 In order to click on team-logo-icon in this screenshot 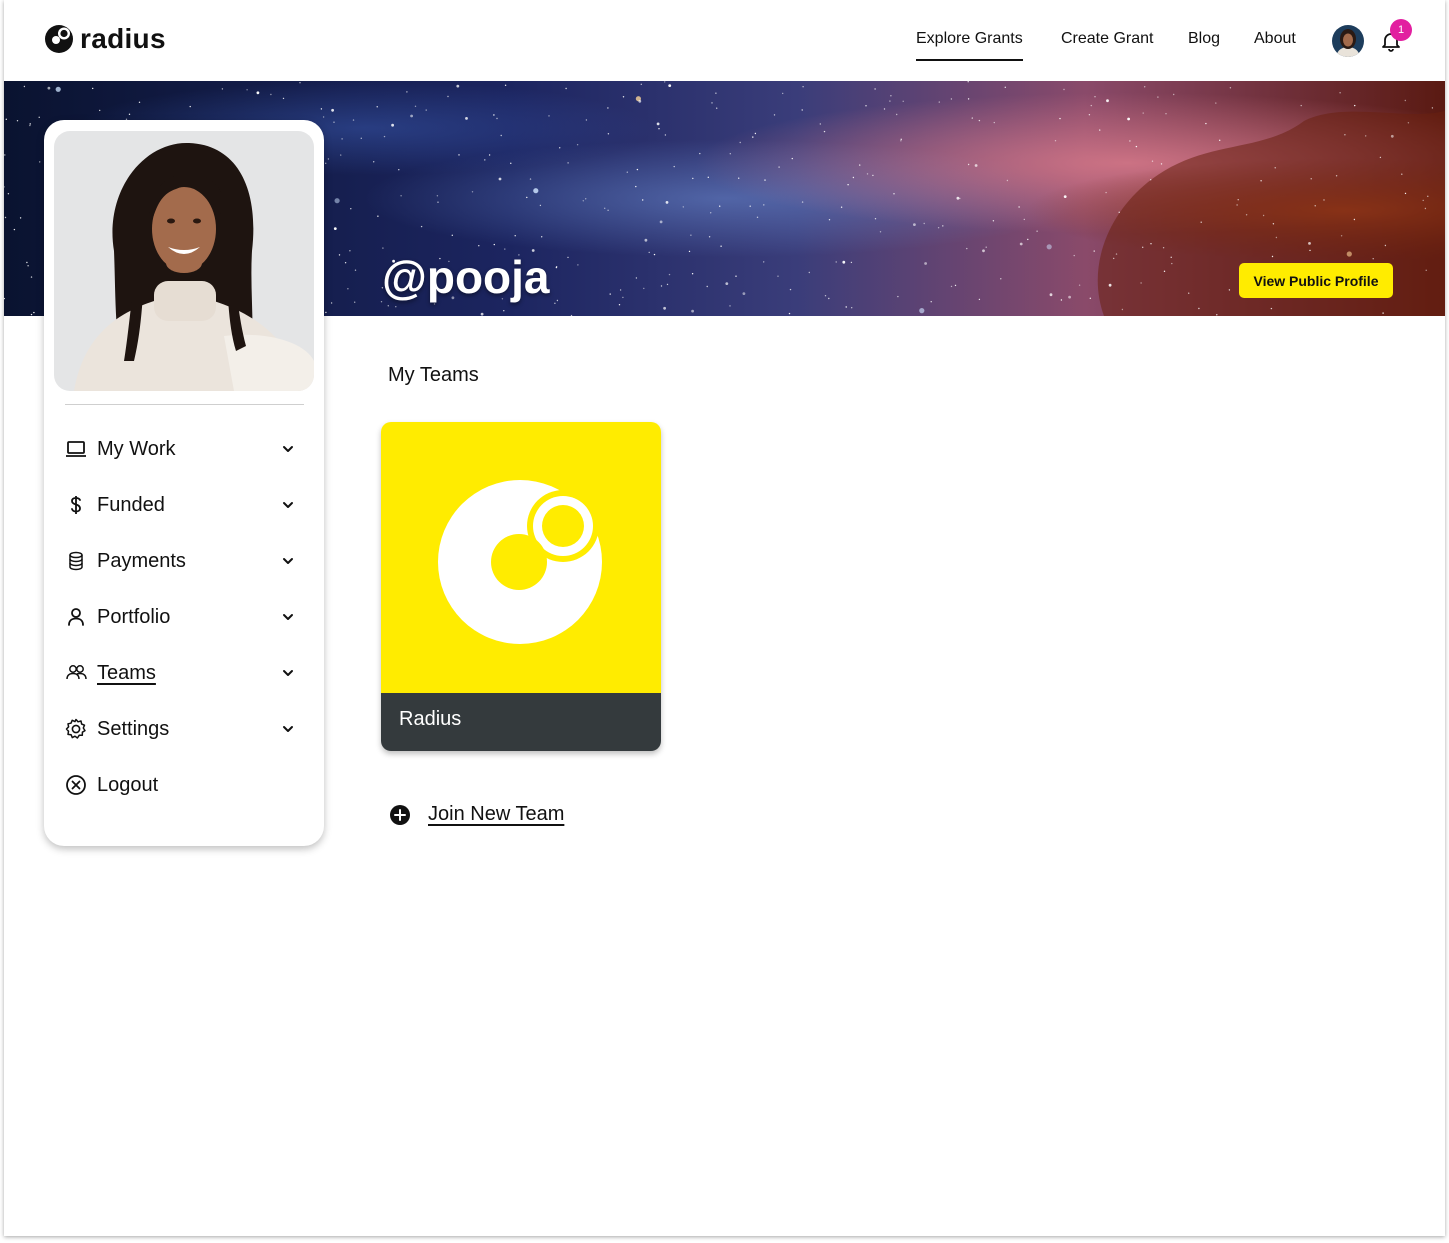, I will do `click(520, 562)`.